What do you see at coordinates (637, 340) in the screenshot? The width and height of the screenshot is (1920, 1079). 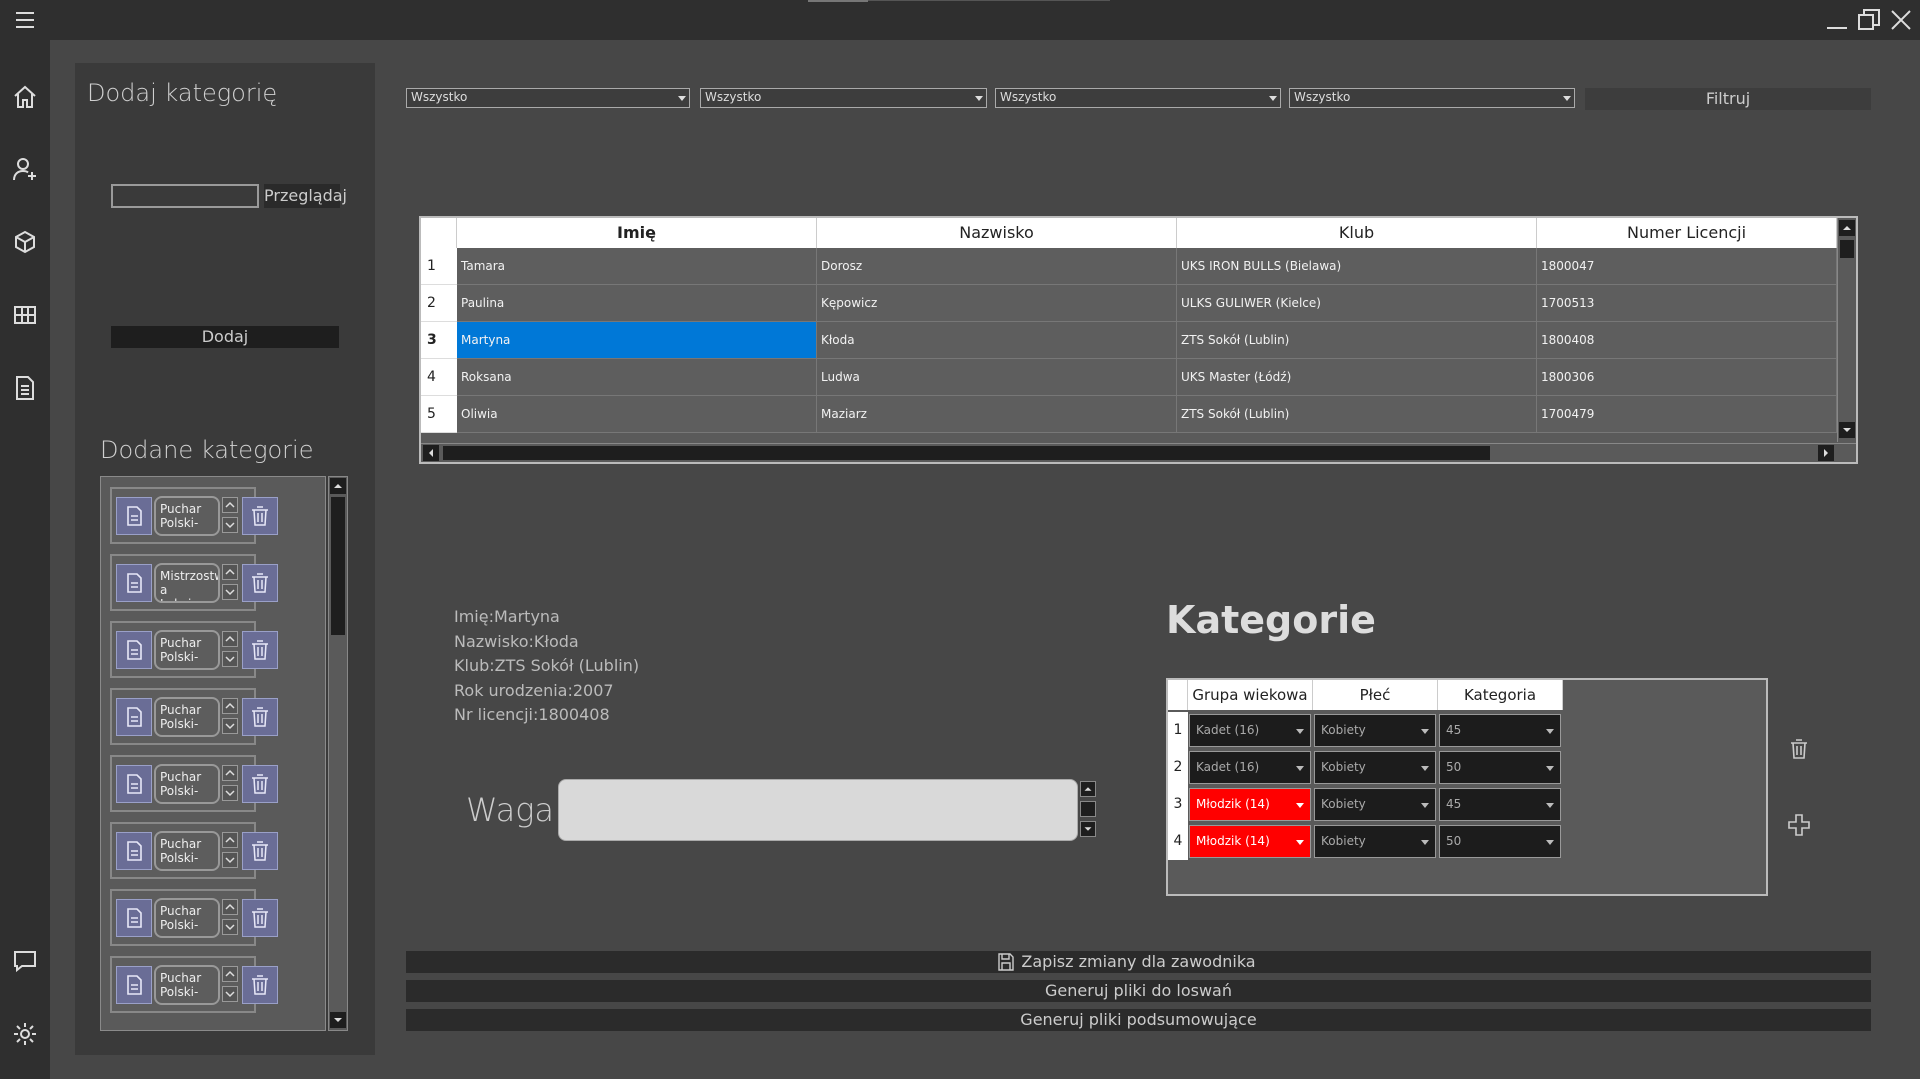 I see `table-cell: Martyna` at bounding box center [637, 340].